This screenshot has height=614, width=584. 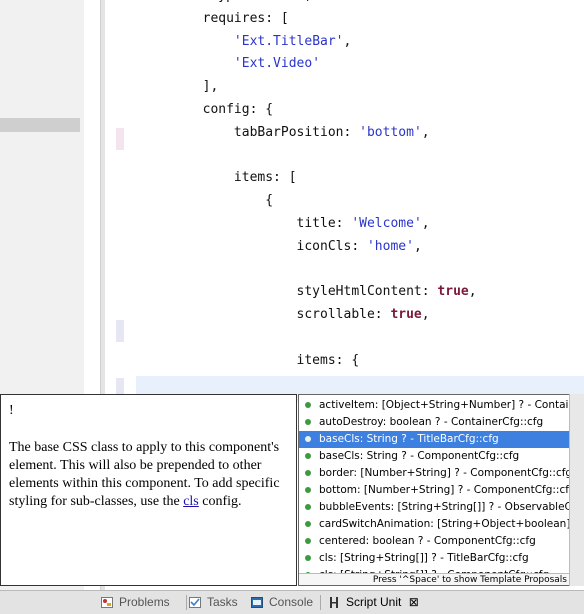 I want to click on cls-link: cls, so click(x=191, y=501).